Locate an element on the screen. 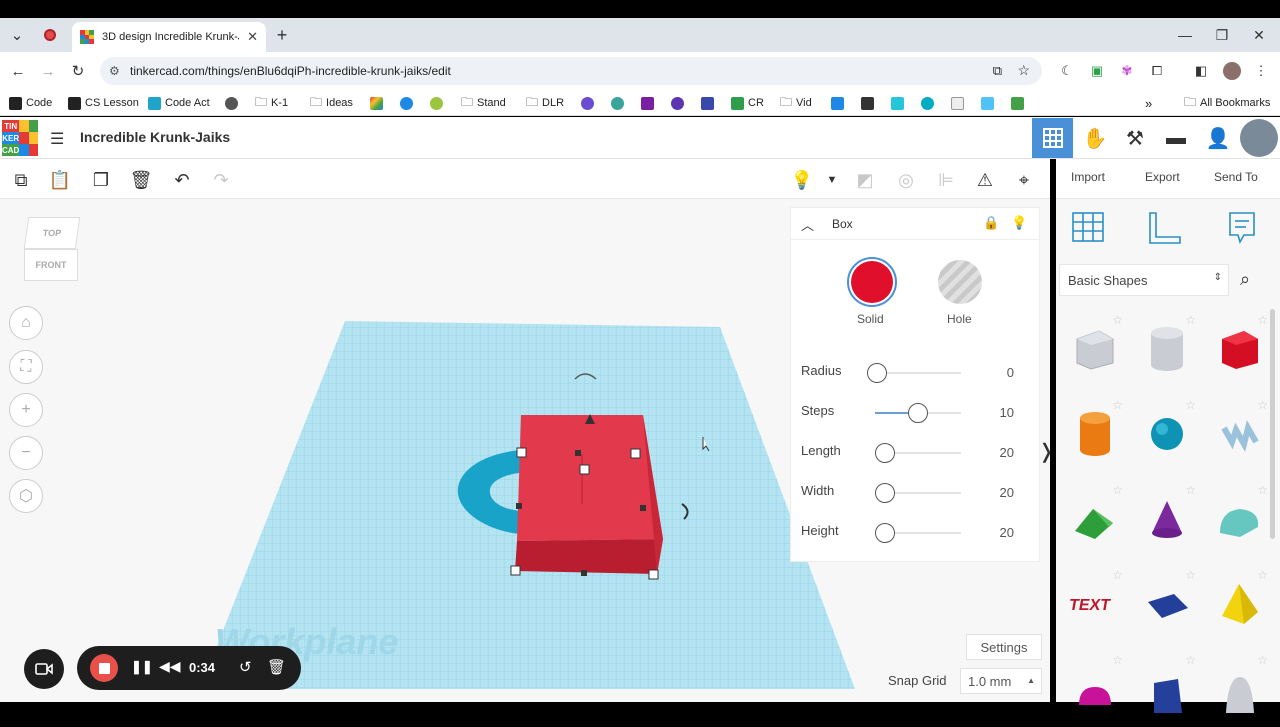 The height and width of the screenshot is (727, 1280). extension-green-icon: ▣ is located at coordinates (1097, 71).